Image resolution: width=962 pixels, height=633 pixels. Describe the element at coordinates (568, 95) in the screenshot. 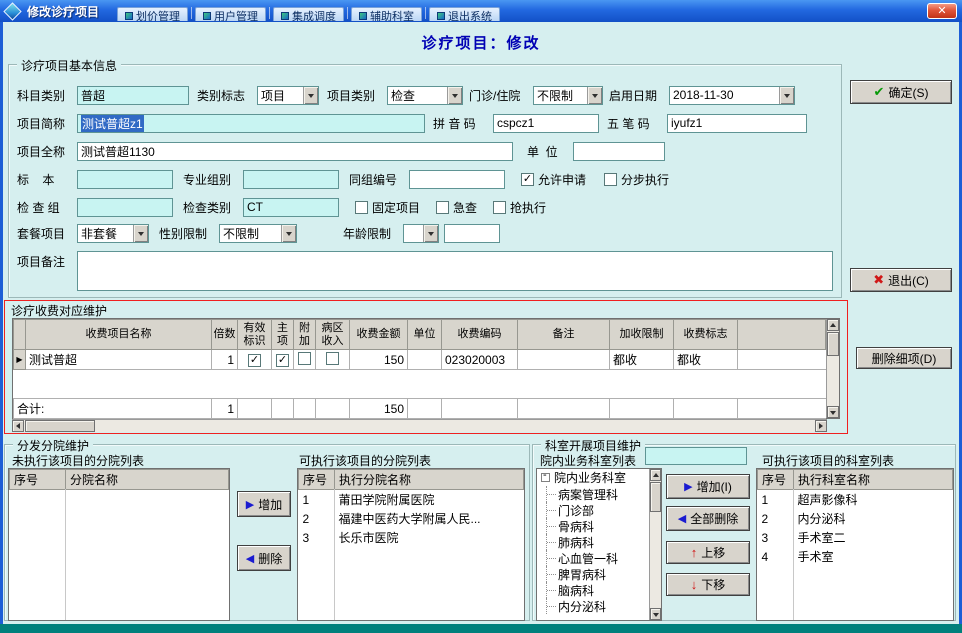

I see `visit-type-select: 不限制` at that location.